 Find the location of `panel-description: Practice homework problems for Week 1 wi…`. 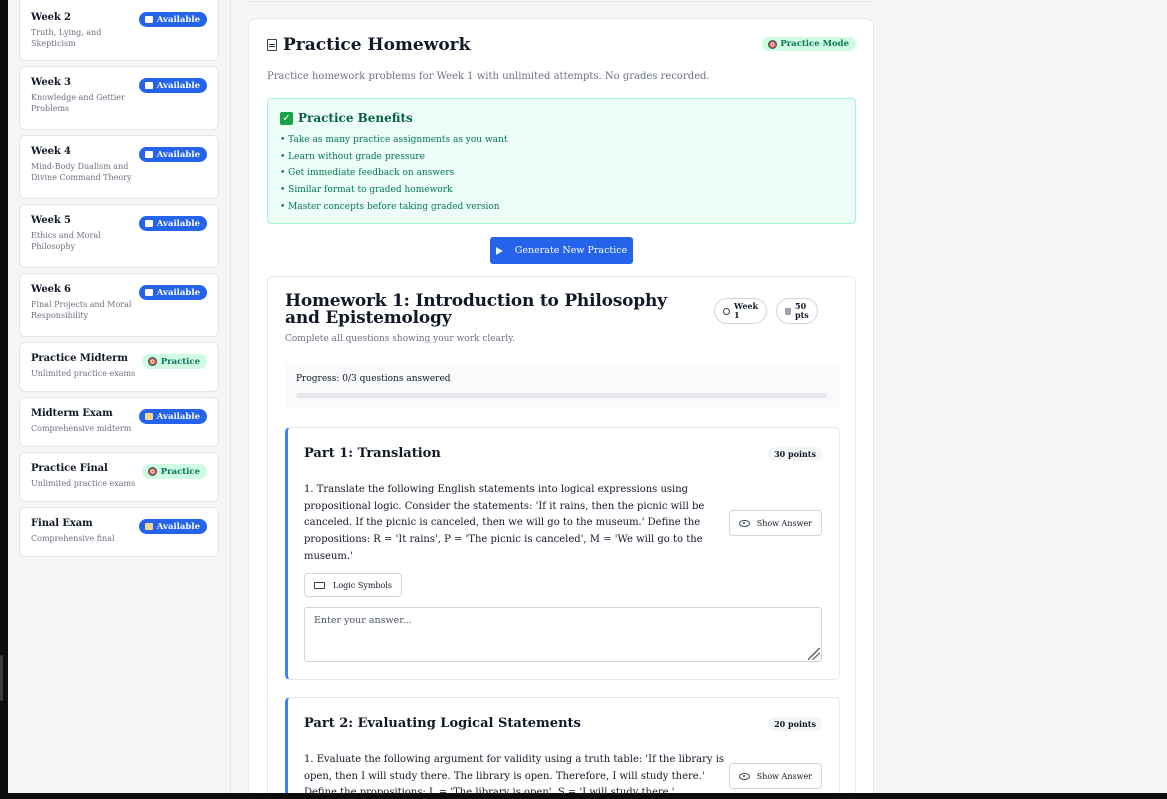

panel-description: Practice homework problems for Week 1 wi… is located at coordinates (488, 76).